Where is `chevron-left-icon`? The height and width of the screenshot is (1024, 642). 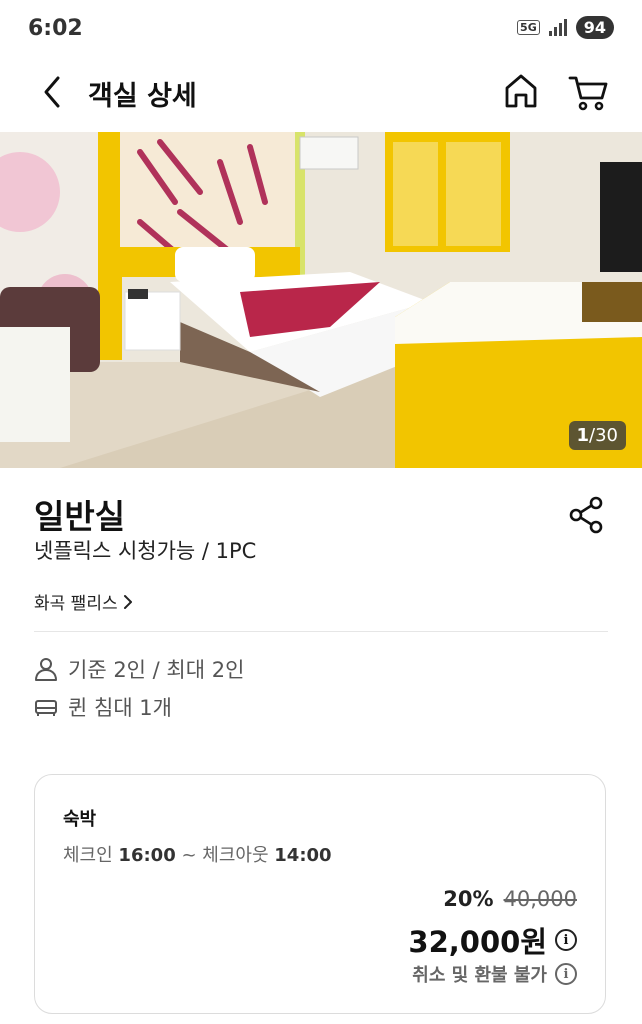
chevron-left-icon is located at coordinates (52, 92).